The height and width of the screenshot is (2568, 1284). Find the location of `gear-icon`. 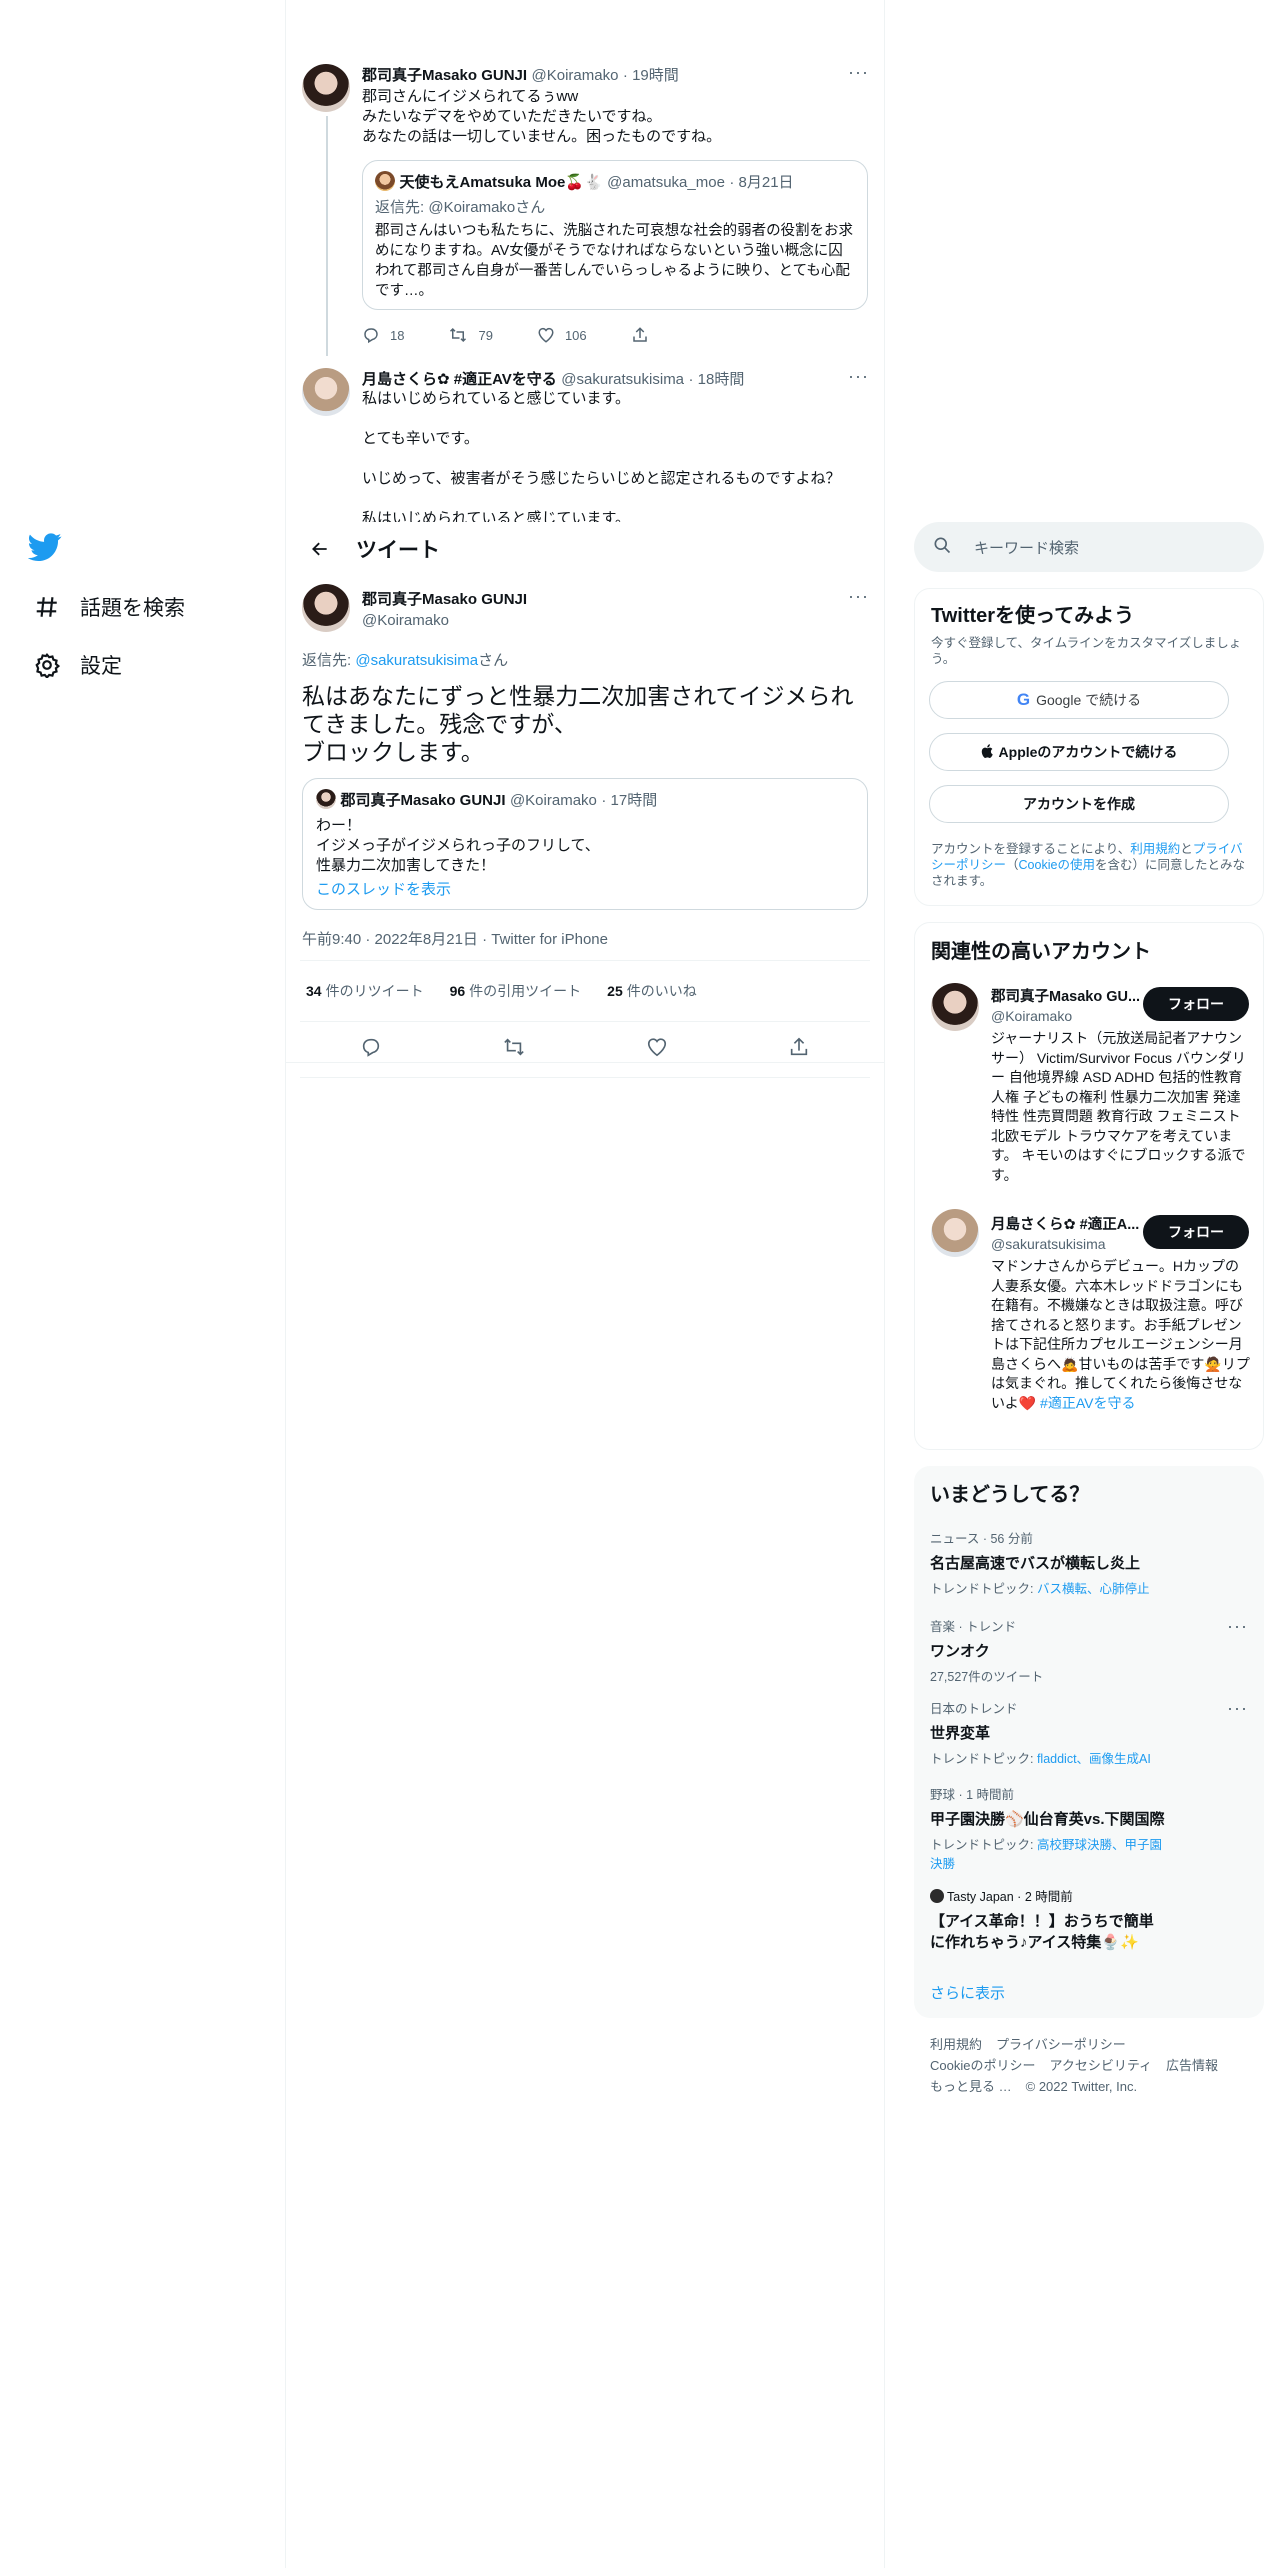

gear-icon is located at coordinates (47, 665).